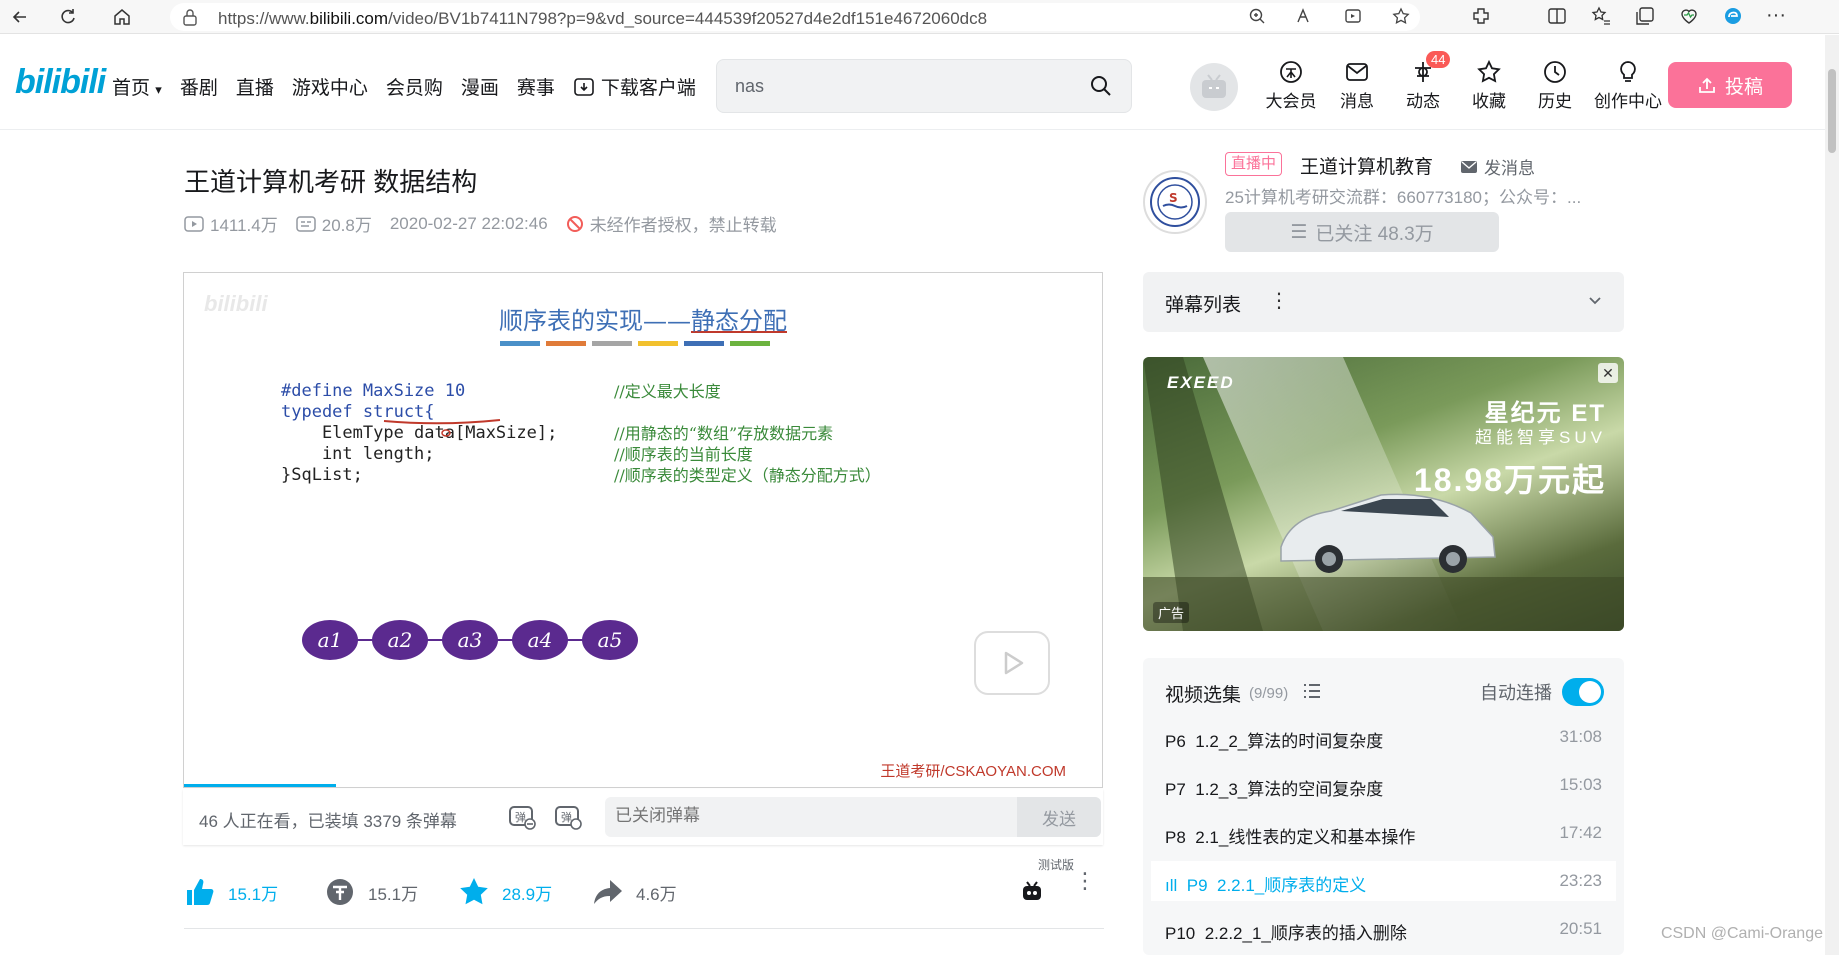 Image resolution: width=1839 pixels, height=955 pixels. What do you see at coordinates (584, 86) in the screenshot?
I see `download-icon` at bounding box center [584, 86].